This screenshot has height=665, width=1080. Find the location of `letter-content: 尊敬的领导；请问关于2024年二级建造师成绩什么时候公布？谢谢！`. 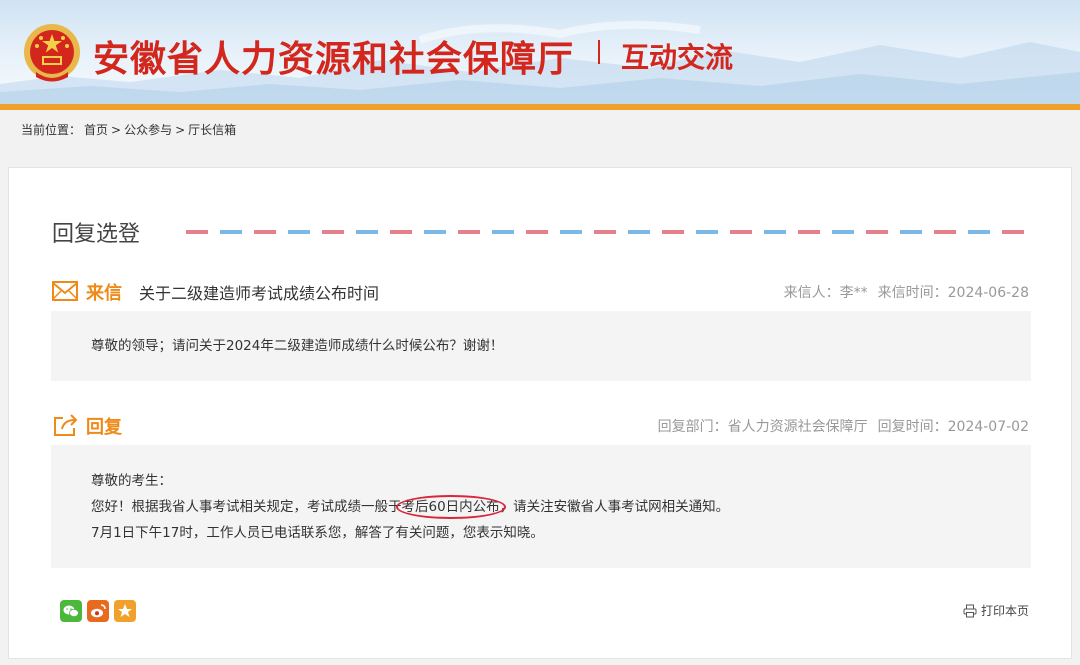

letter-content: 尊敬的领导；请问关于2024年二级建造师成绩什么时候公布？谢谢！ is located at coordinates (297, 346).